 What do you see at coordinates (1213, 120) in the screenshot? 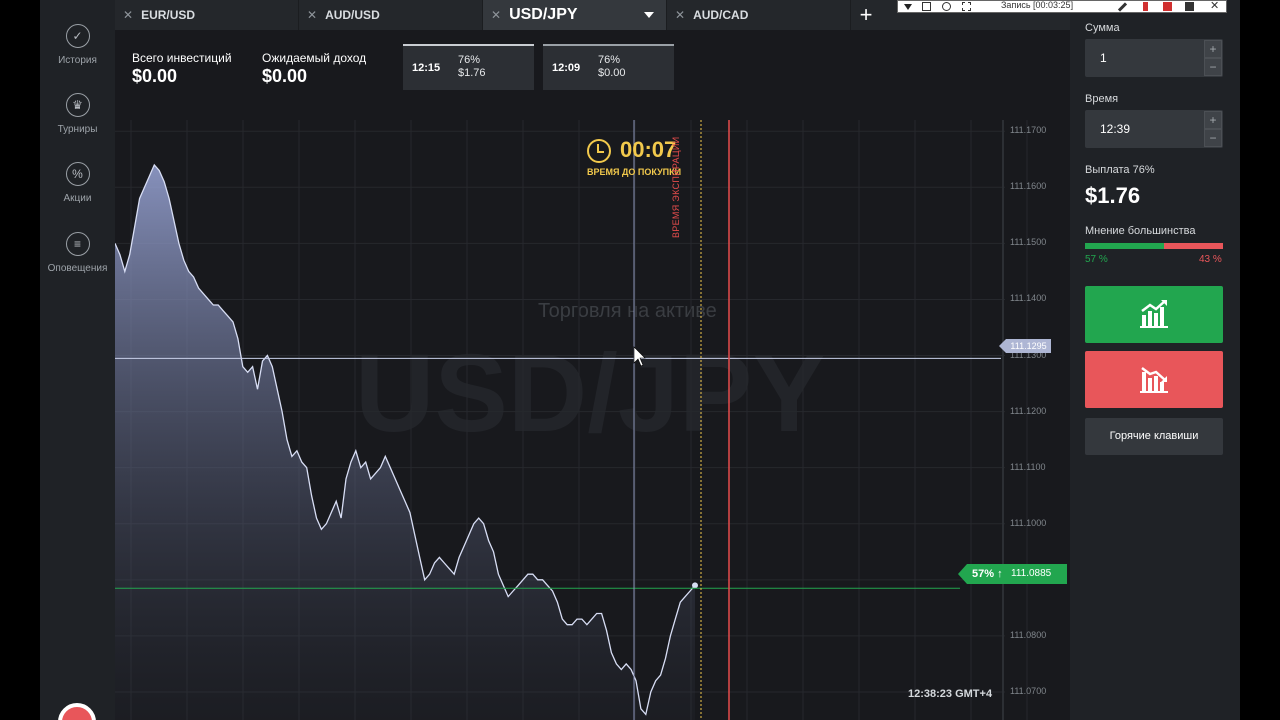
I see `time-increase-button: +` at bounding box center [1213, 120].